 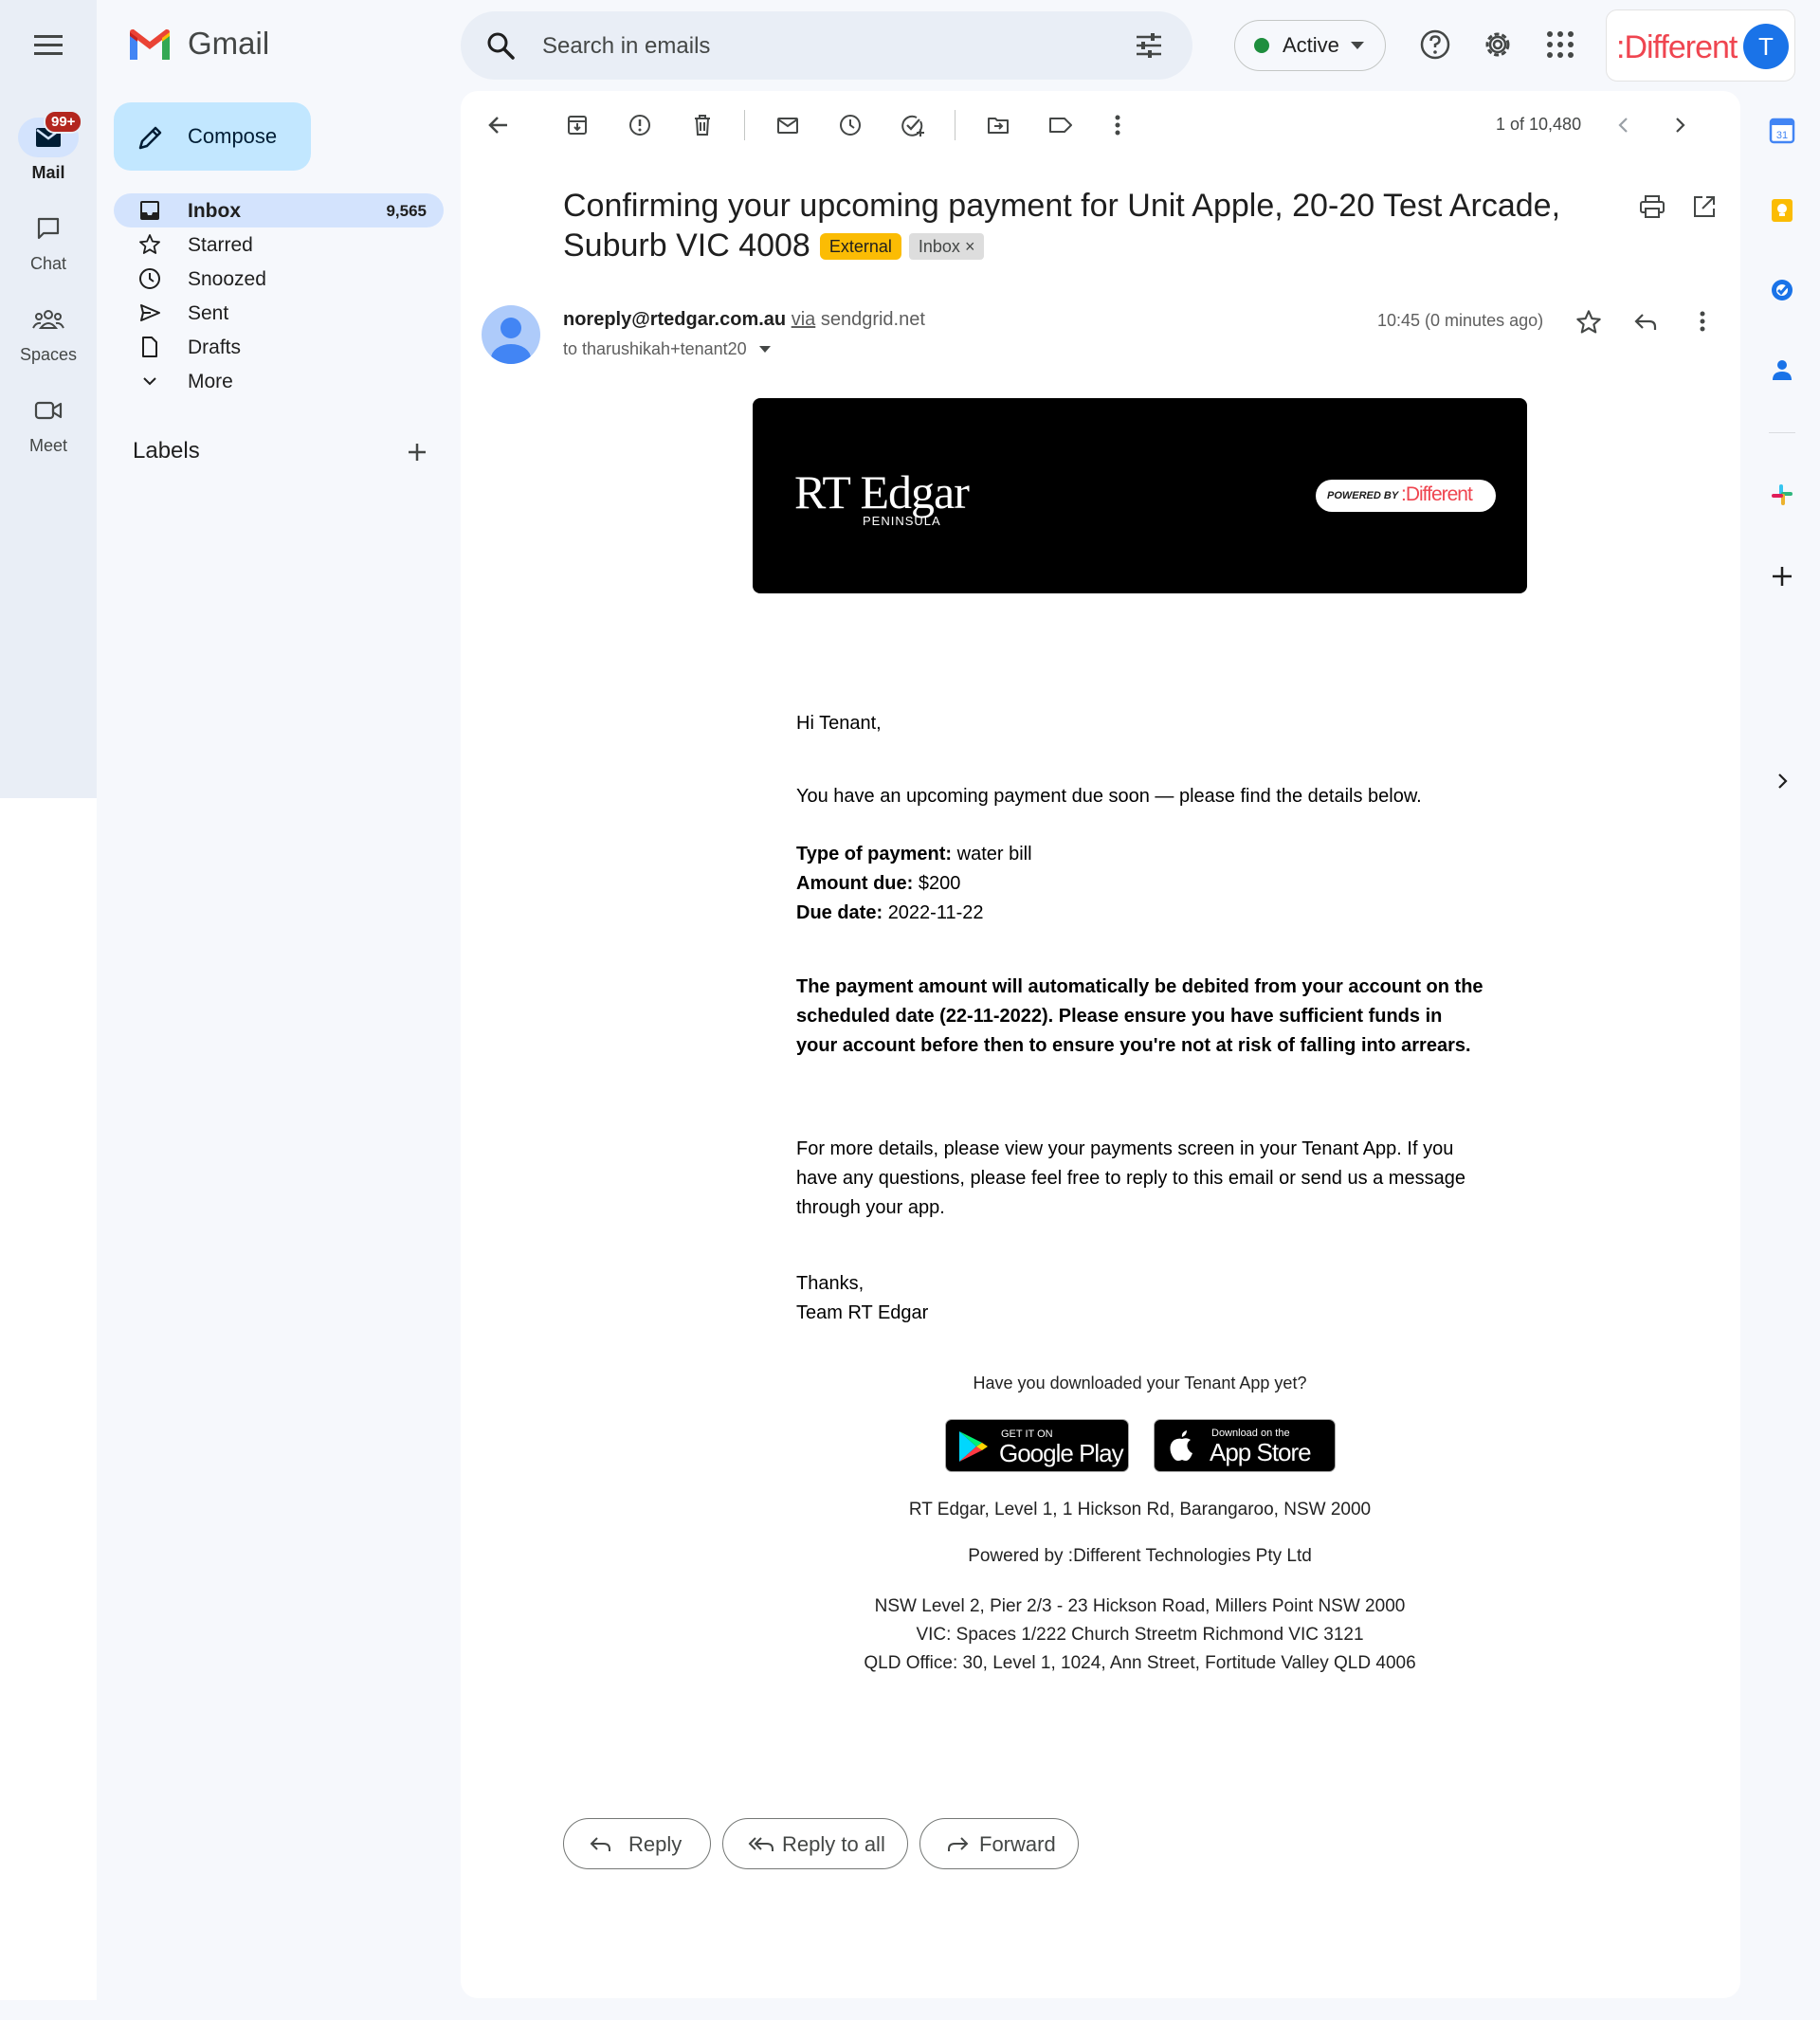 I want to click on reply-label: Reply, so click(x=655, y=1844).